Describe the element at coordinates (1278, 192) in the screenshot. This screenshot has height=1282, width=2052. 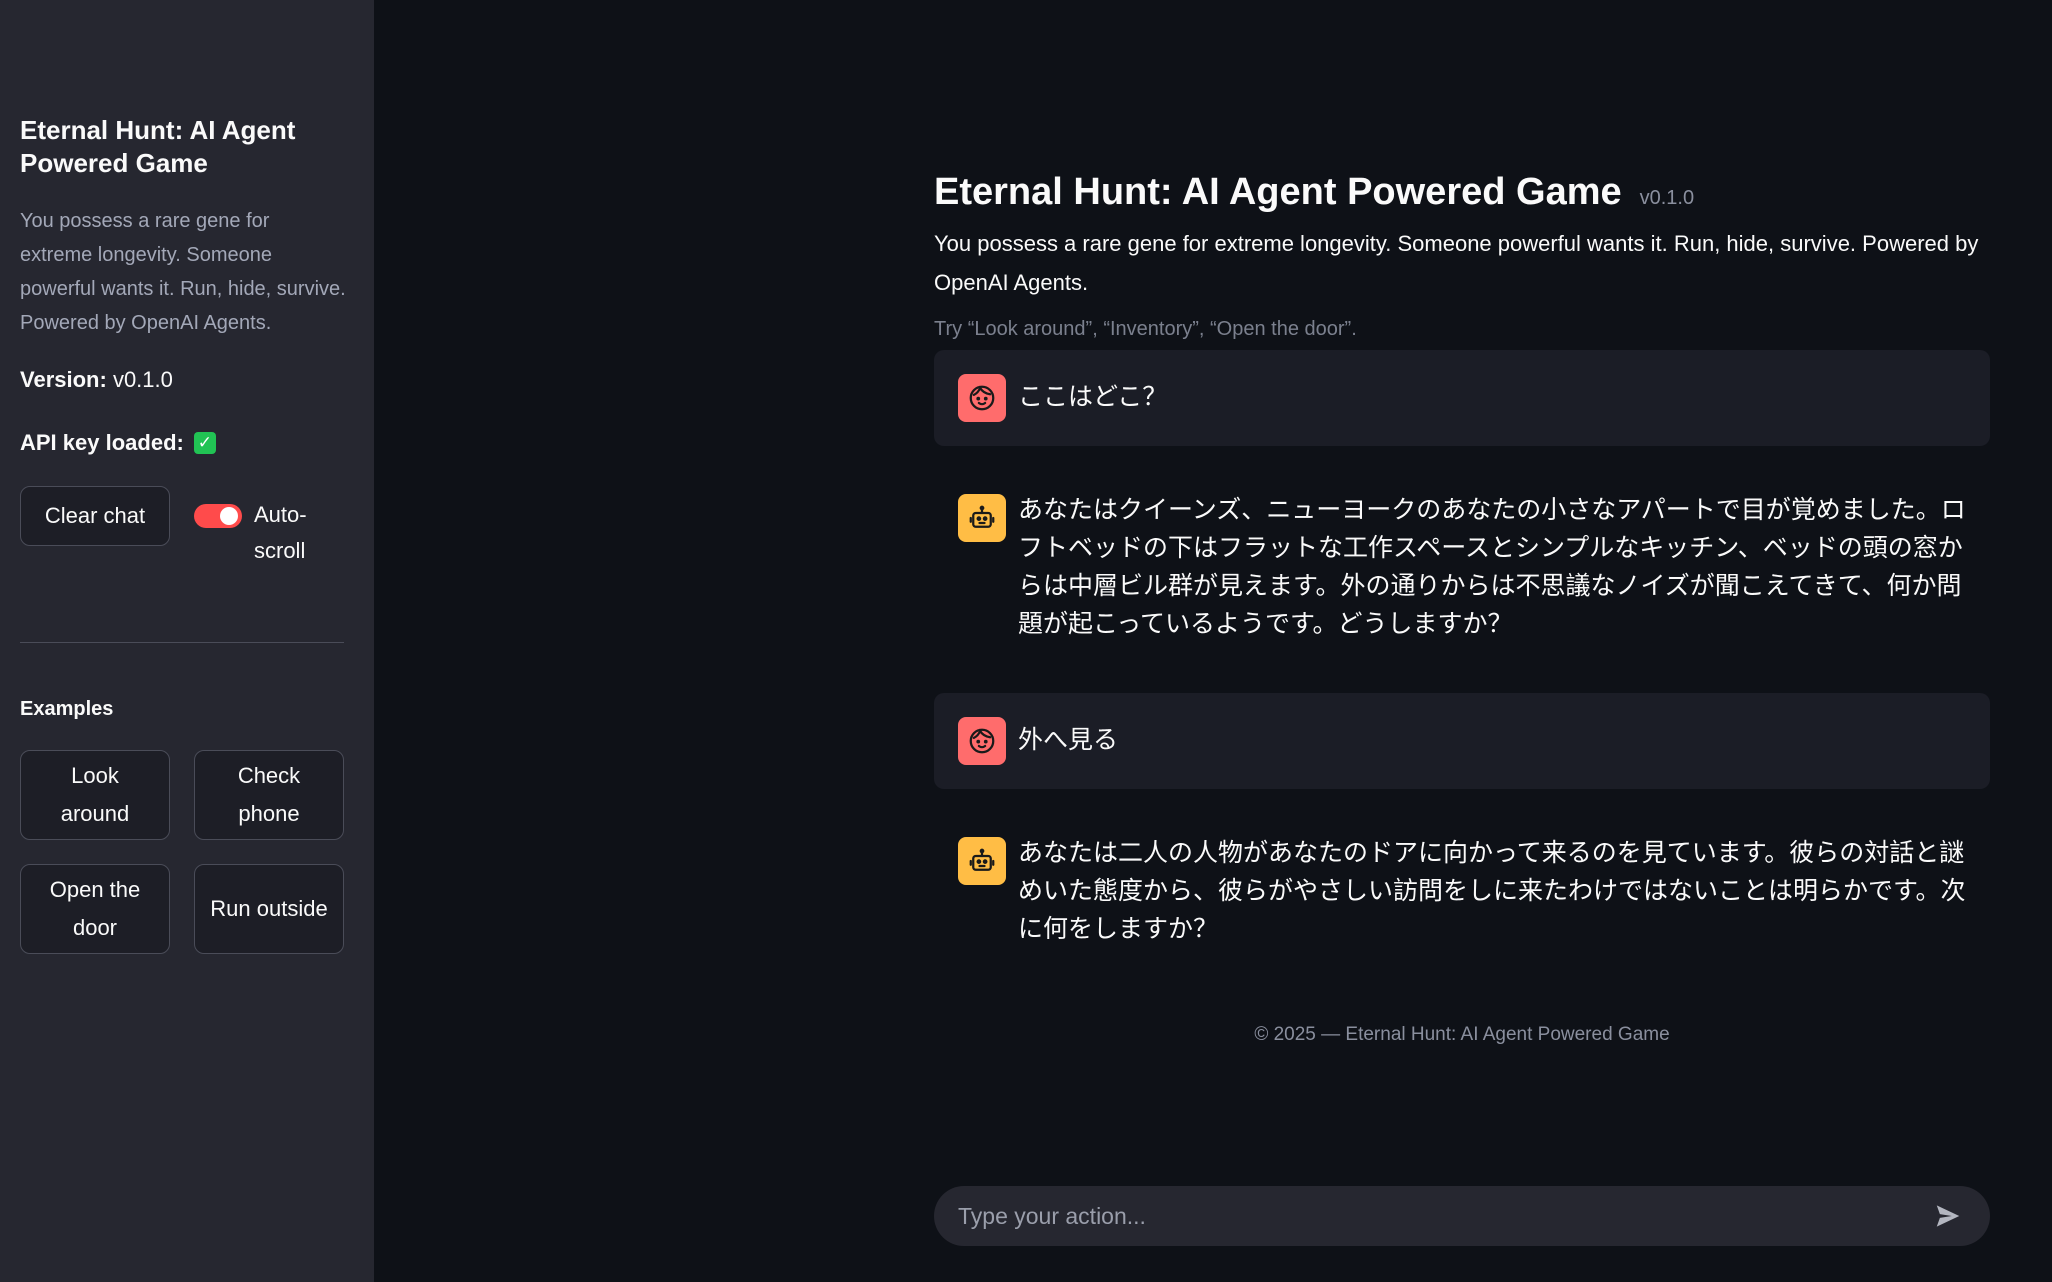
I see `page-title: Eternal Hunt: AI Agent Powered Game` at that location.